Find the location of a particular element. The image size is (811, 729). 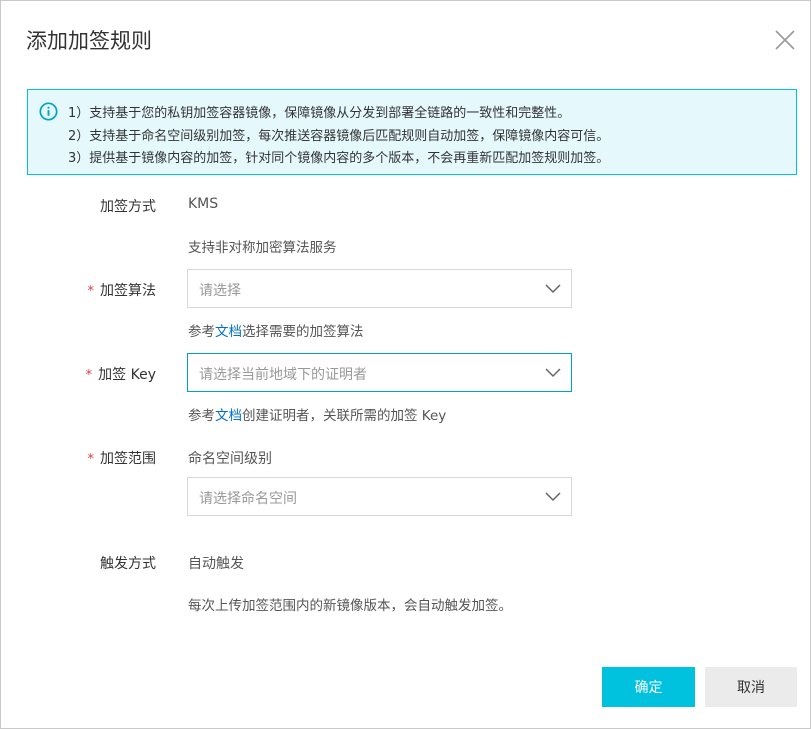

close-icon is located at coordinates (785, 40).